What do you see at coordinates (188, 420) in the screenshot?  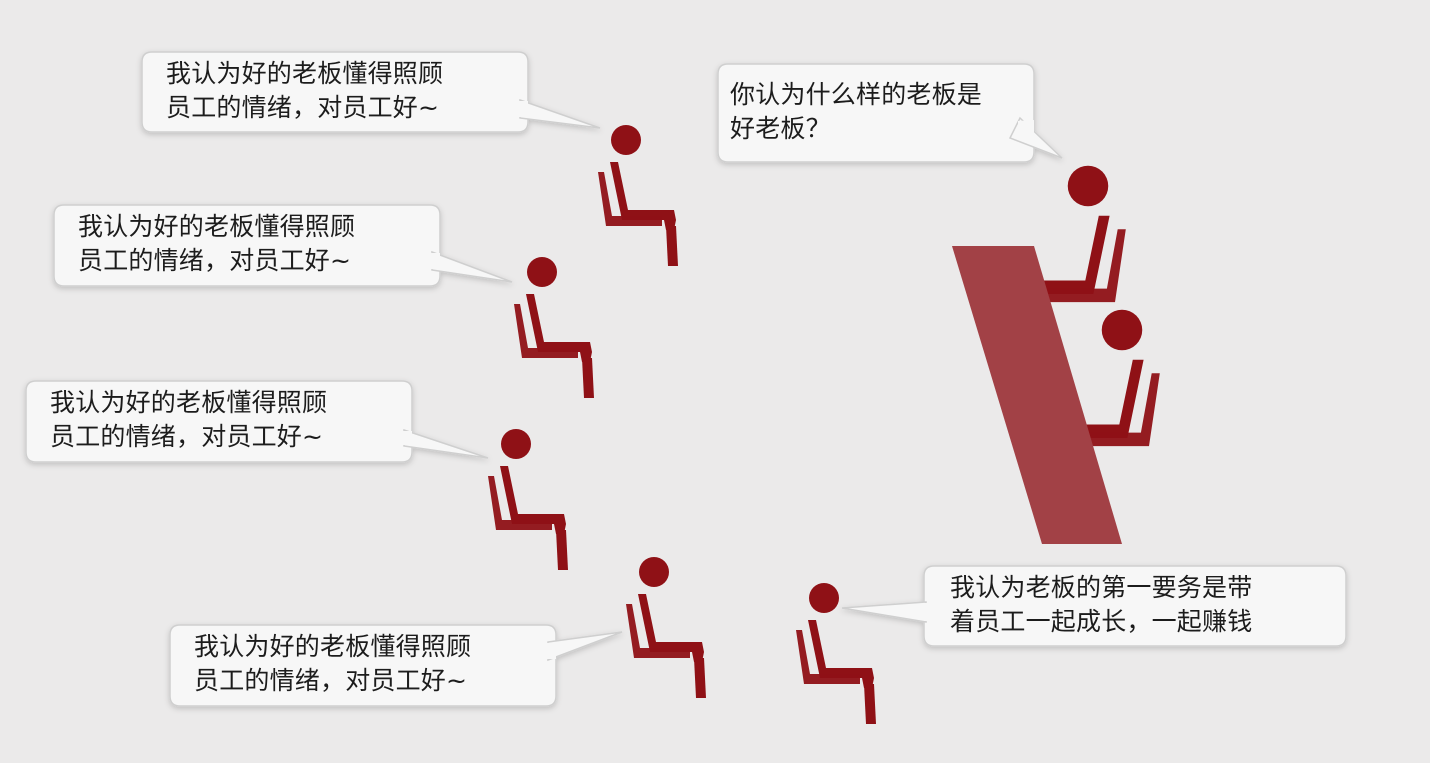 I see `staff-3-text: 我认为好的老板懂得照顾 员工的情绪，对员工好~` at bounding box center [188, 420].